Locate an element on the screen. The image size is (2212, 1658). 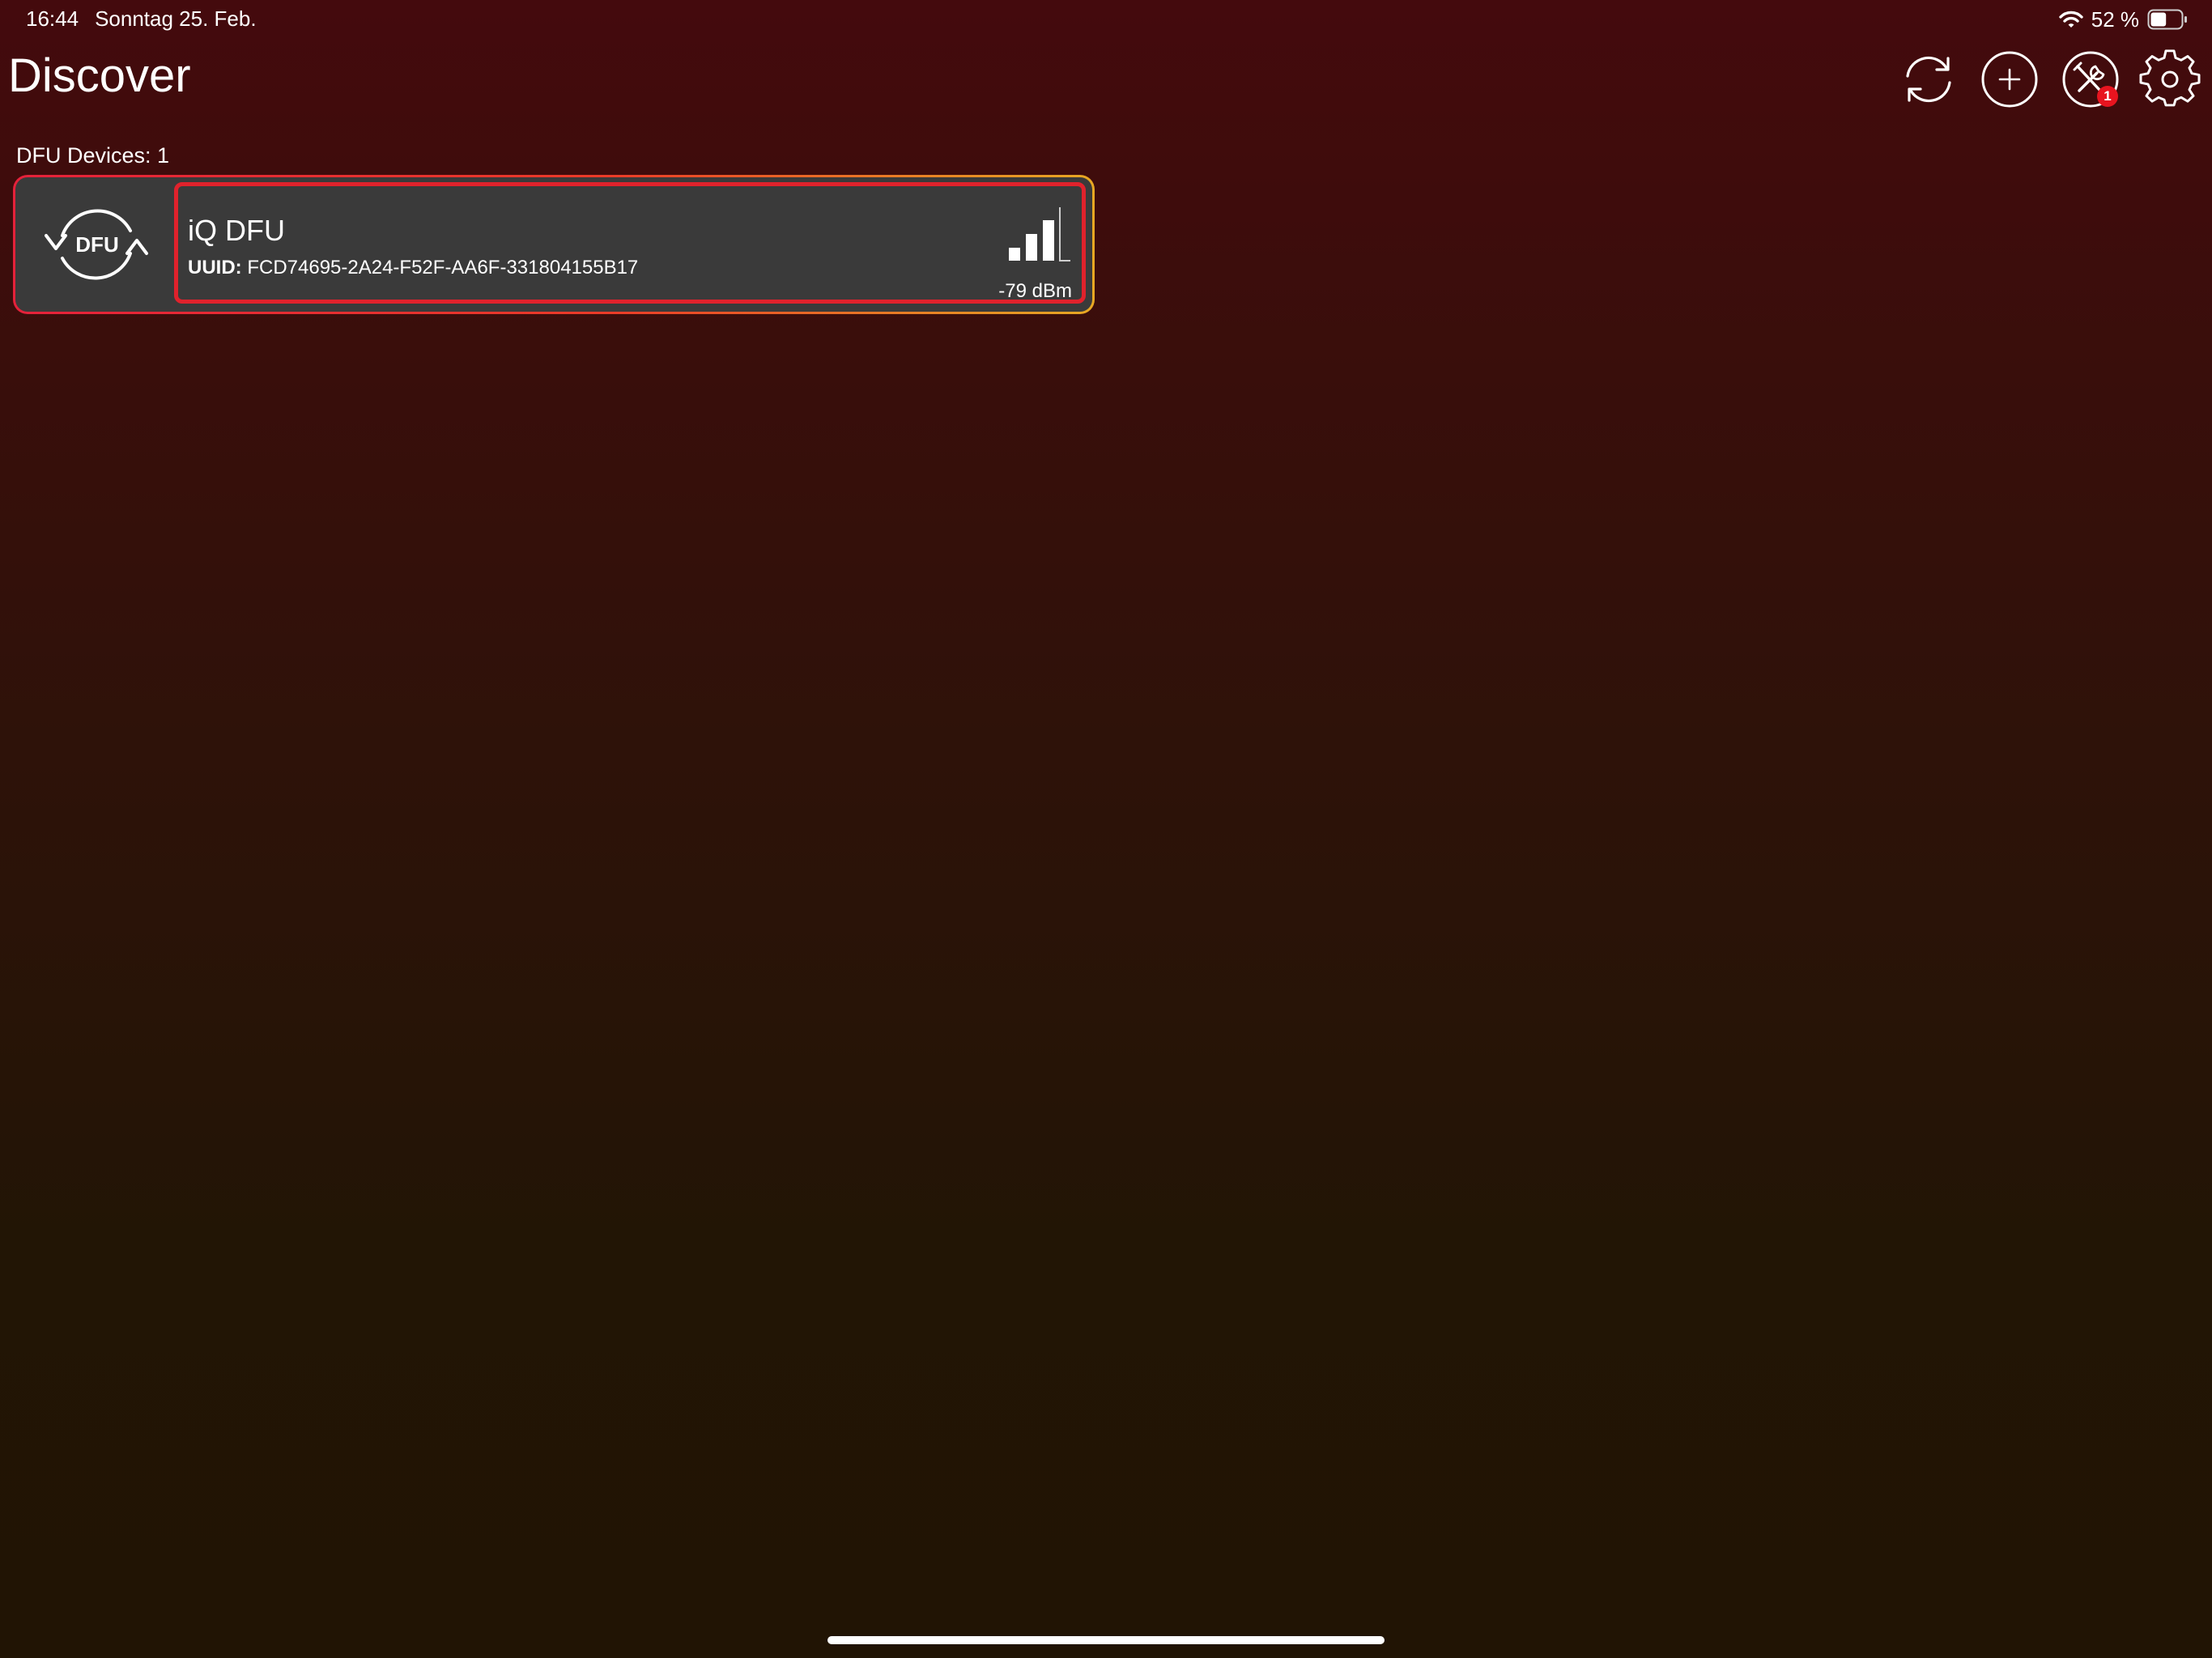
wifi-icon is located at coordinates (2071, 19).